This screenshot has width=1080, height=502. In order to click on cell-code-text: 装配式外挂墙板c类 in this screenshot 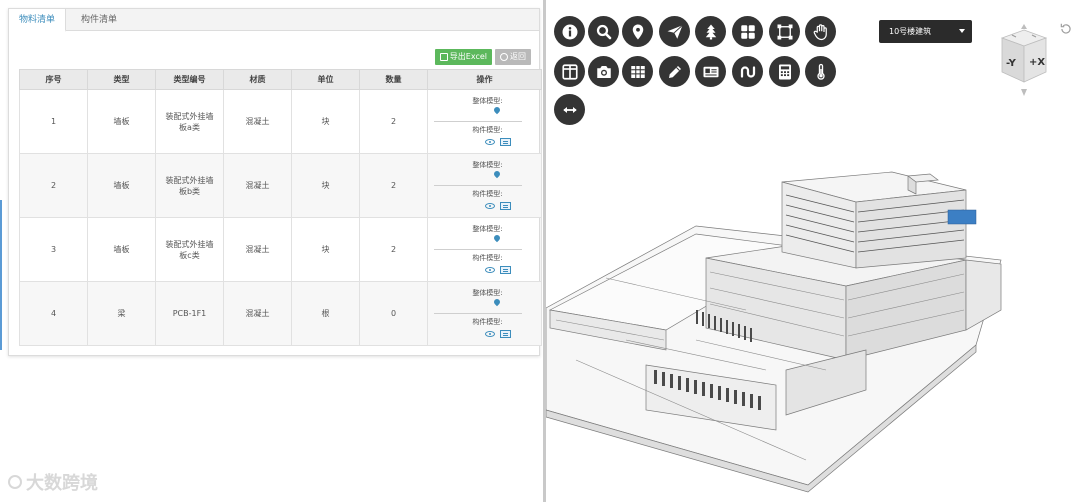, I will do `click(189, 249)`.